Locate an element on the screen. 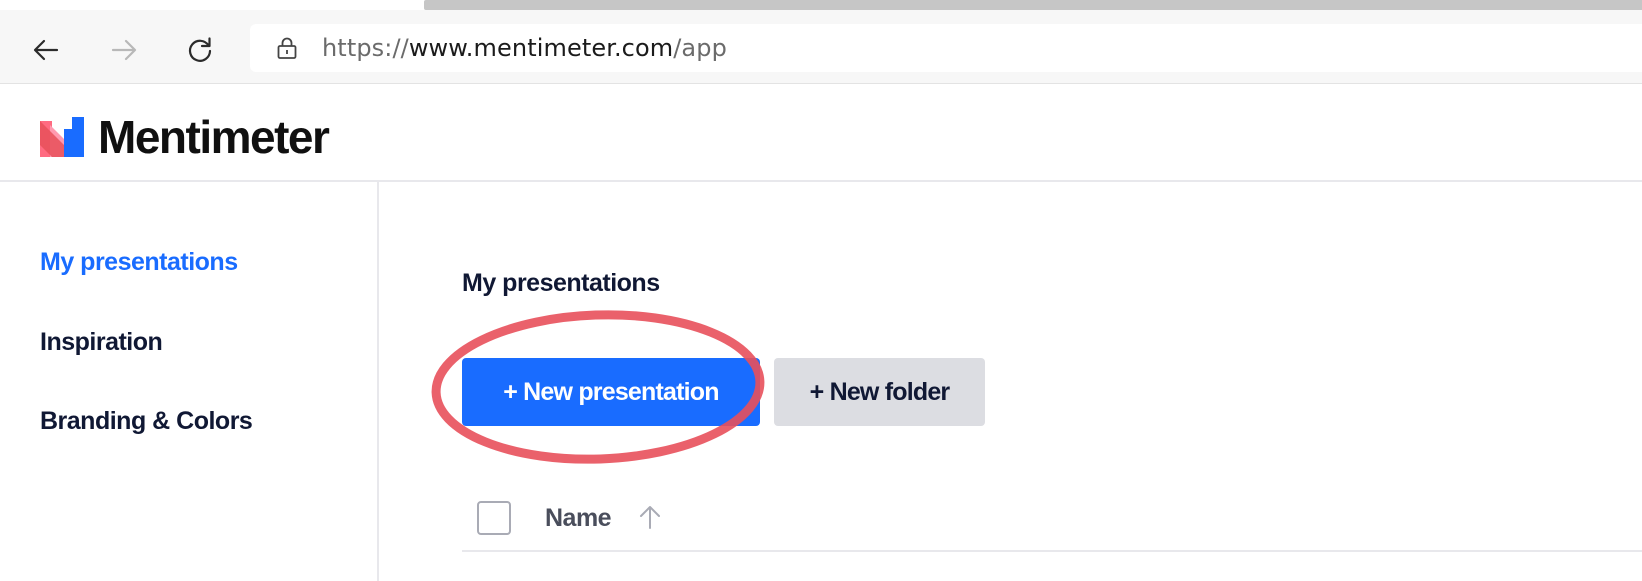  logo-text: Mentimeter is located at coordinates (214, 137).